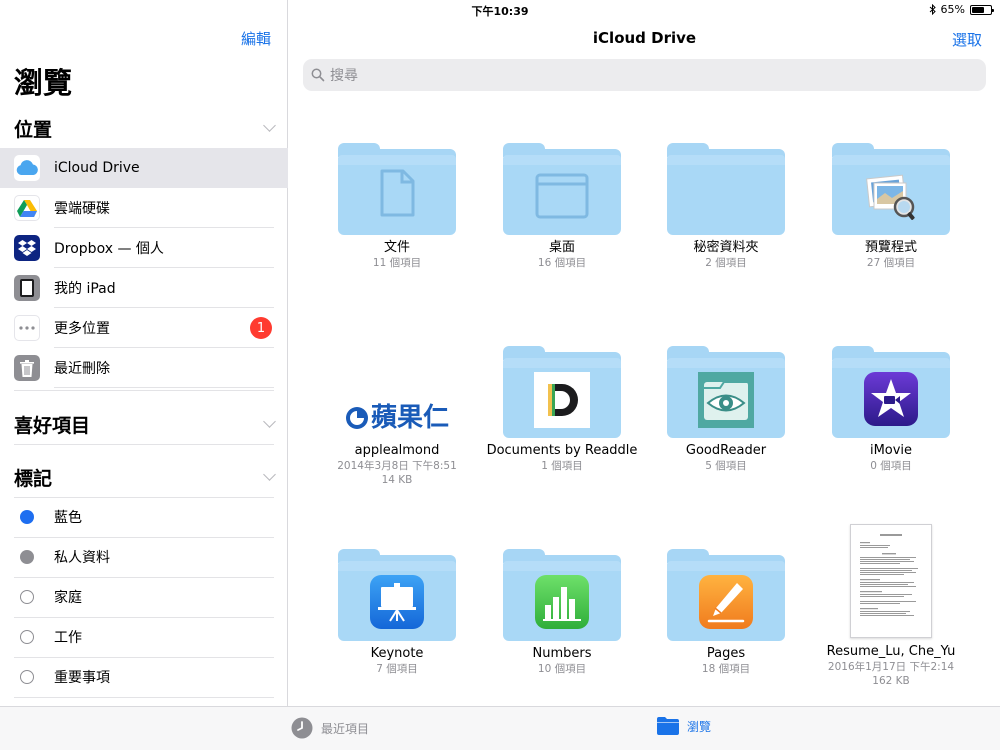  Describe the element at coordinates (699, 726) in the screenshot. I see `tab-label: 瀏覽` at that location.